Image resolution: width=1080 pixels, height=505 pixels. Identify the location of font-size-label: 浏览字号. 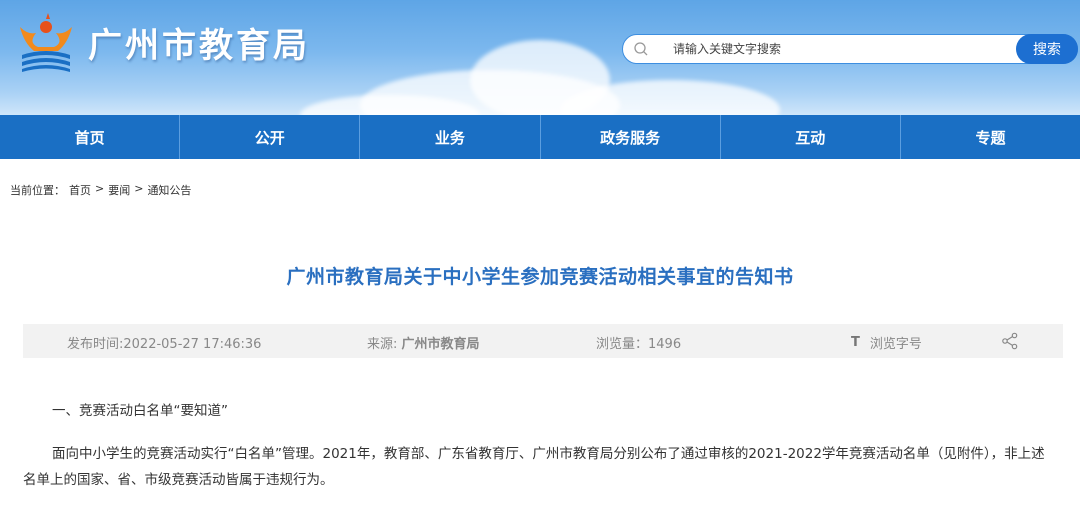
(896, 342).